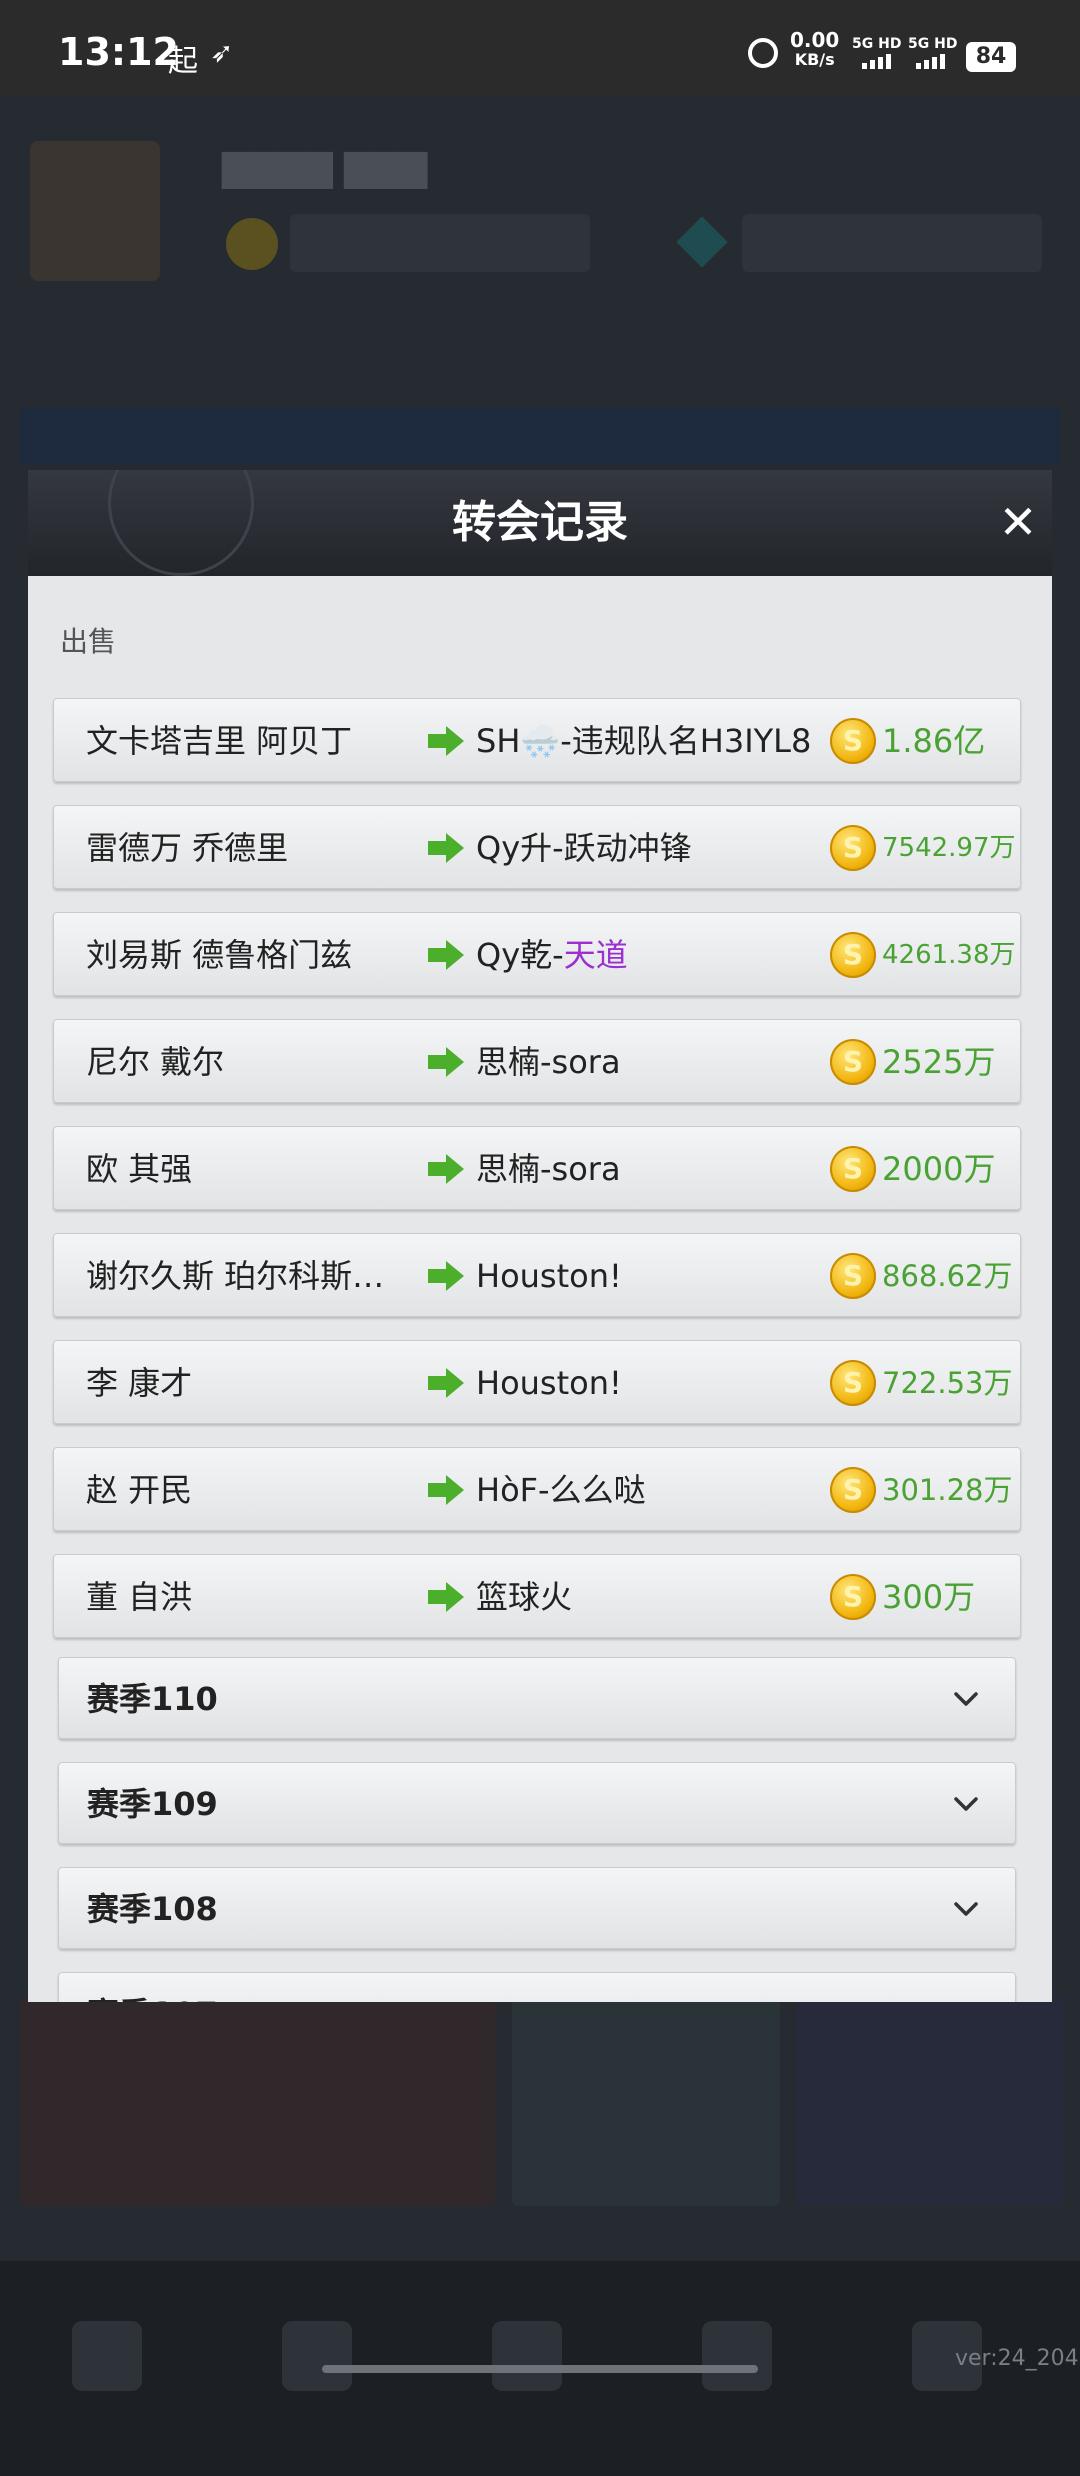 Image resolution: width=1080 pixels, height=2476 pixels. Describe the element at coordinates (933, 44) in the screenshot. I see `sim2-label: 5G HD` at that location.